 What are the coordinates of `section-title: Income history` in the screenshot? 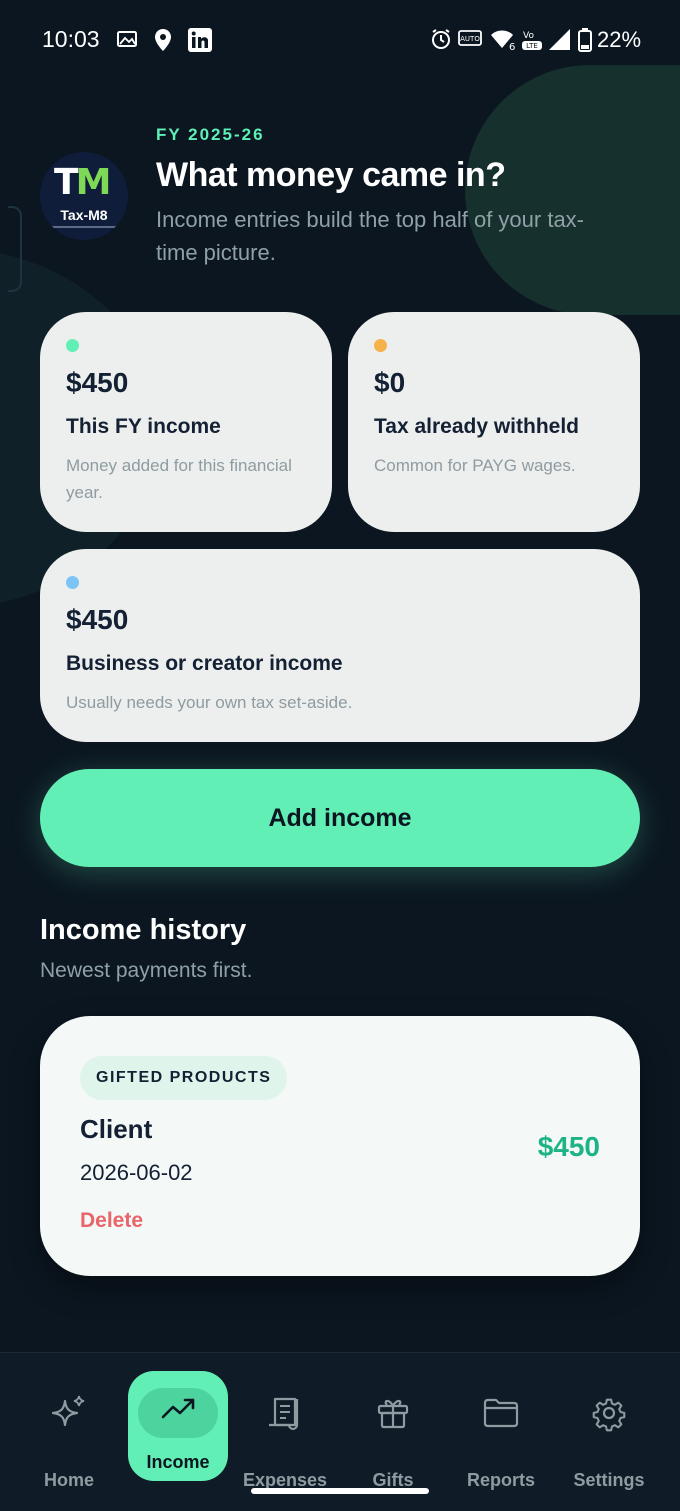 It's located at (143, 930).